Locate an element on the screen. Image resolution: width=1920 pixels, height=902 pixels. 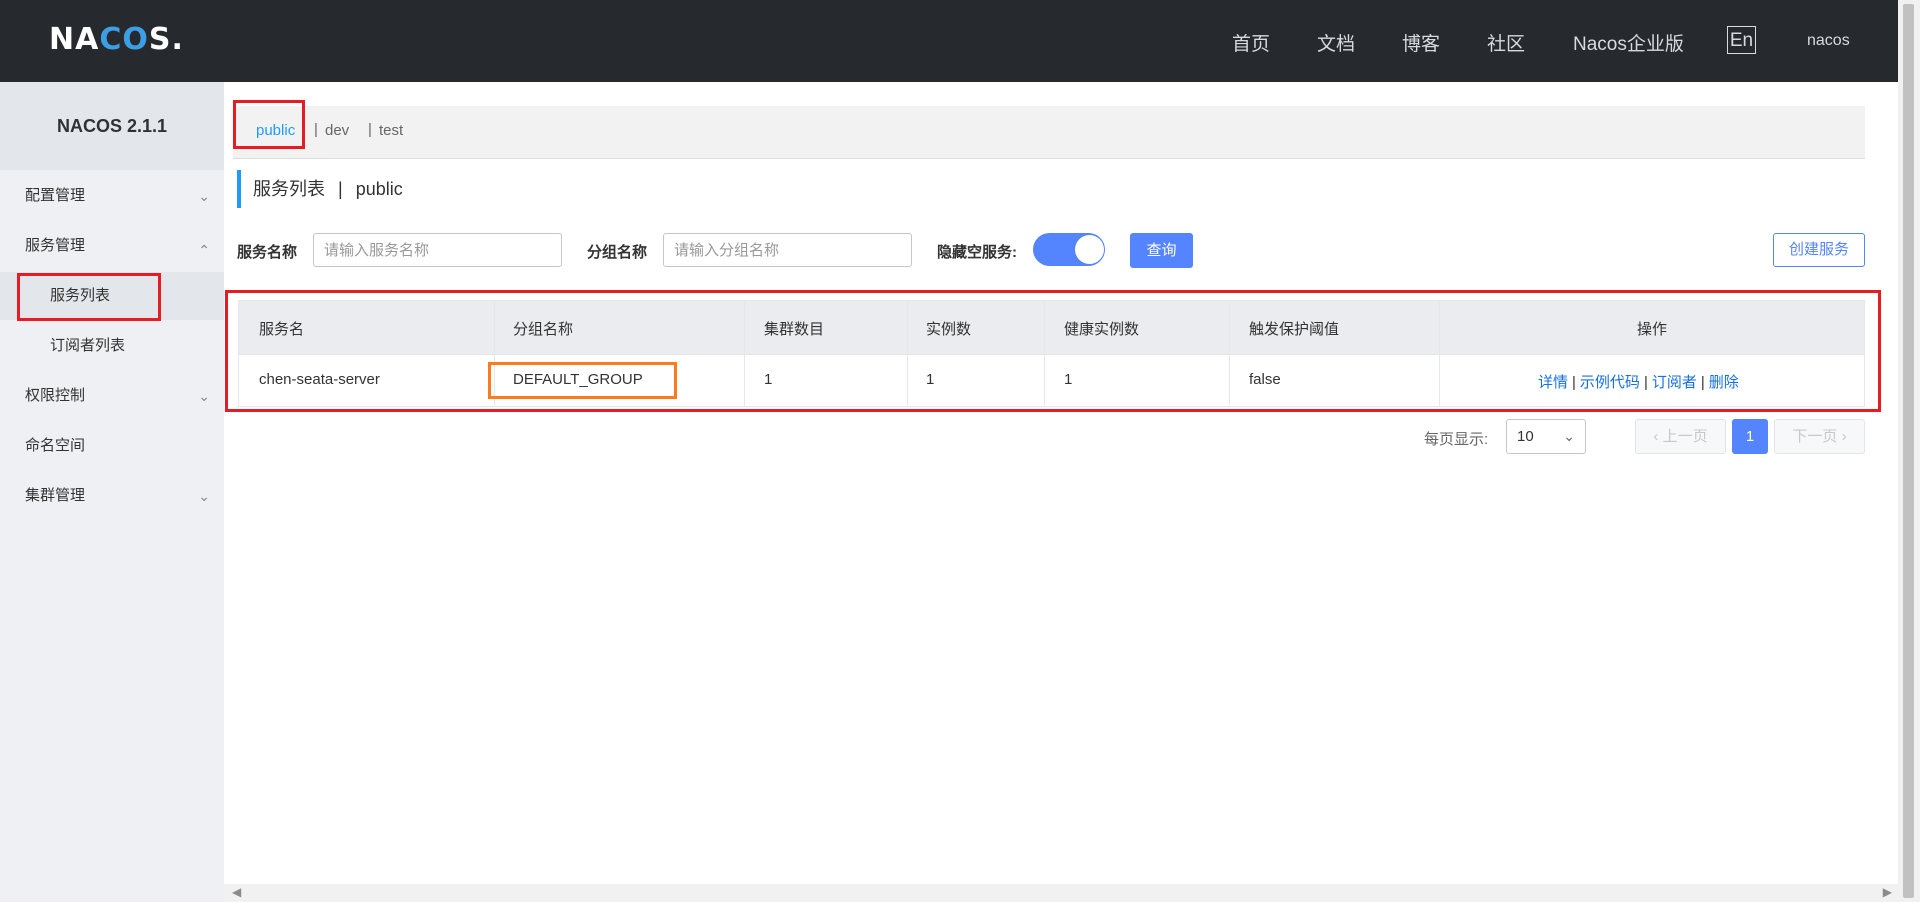
scroll-left-arrow-icon: ◀ is located at coordinates (236, 892).